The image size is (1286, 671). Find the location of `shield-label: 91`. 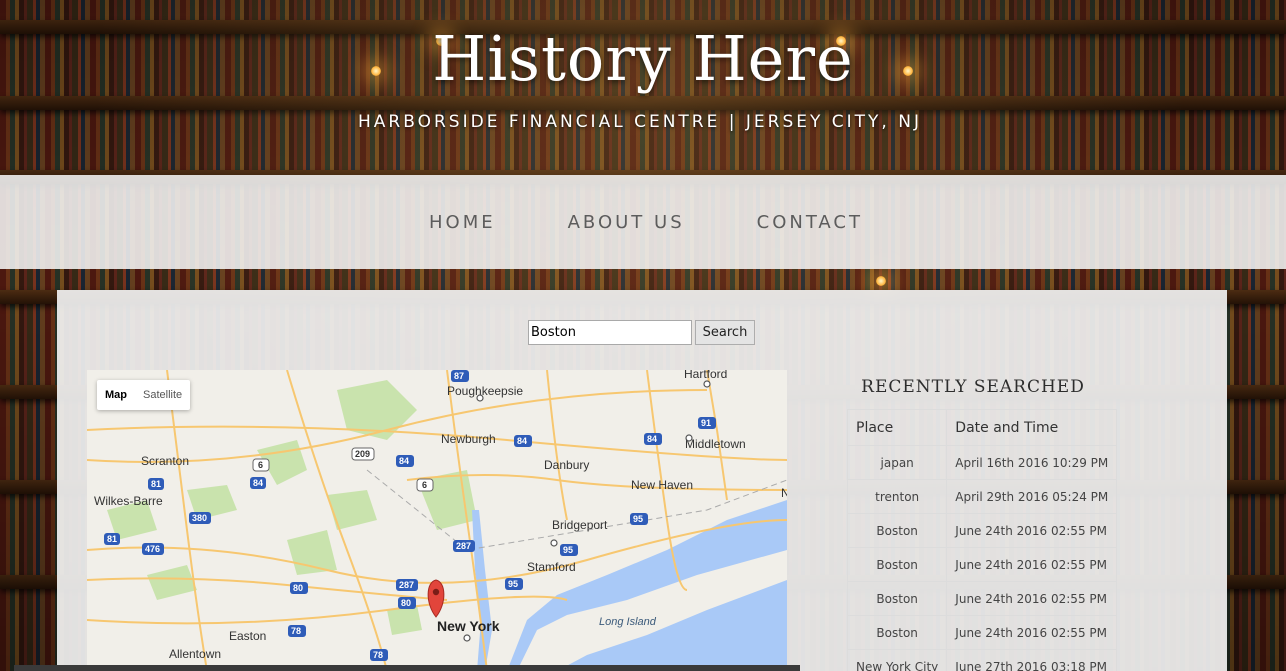

shield-label: 91 is located at coordinates (706, 423).